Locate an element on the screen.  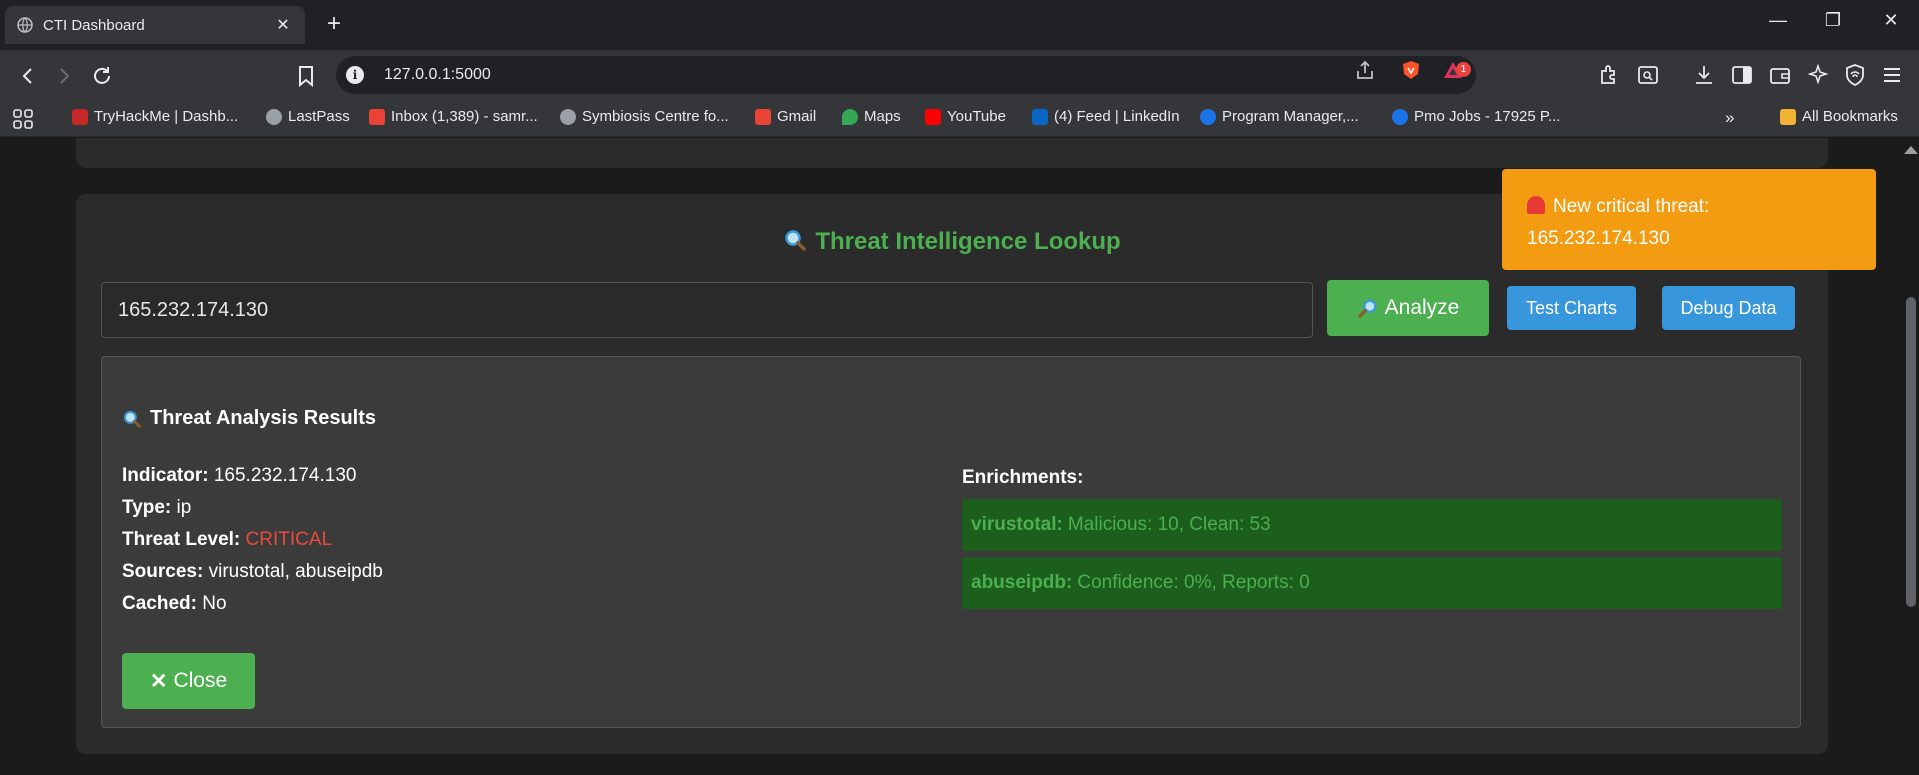
enrichments-heading: Enrichments: is located at coordinates (1023, 477).